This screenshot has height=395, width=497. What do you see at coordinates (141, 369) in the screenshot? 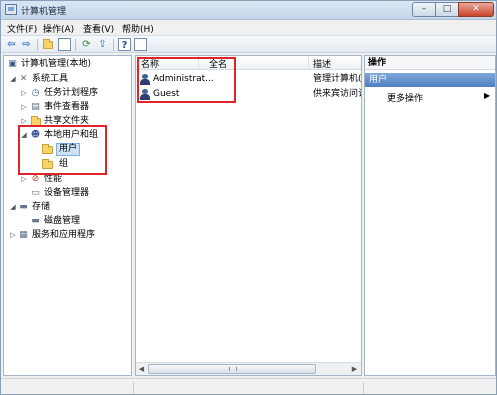
I see `scroll-left-icon: ◀` at bounding box center [141, 369].